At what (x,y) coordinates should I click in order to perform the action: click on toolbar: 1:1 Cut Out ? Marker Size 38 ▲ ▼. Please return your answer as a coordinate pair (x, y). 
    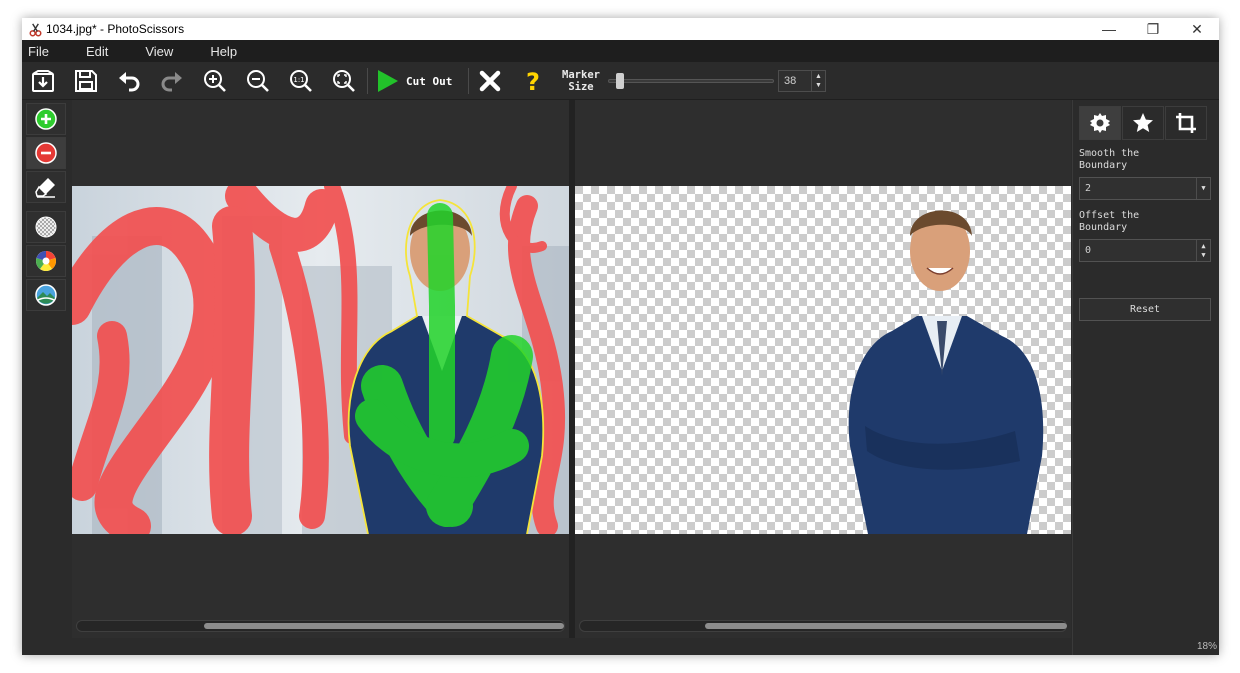
    Looking at the image, I should click on (620, 81).